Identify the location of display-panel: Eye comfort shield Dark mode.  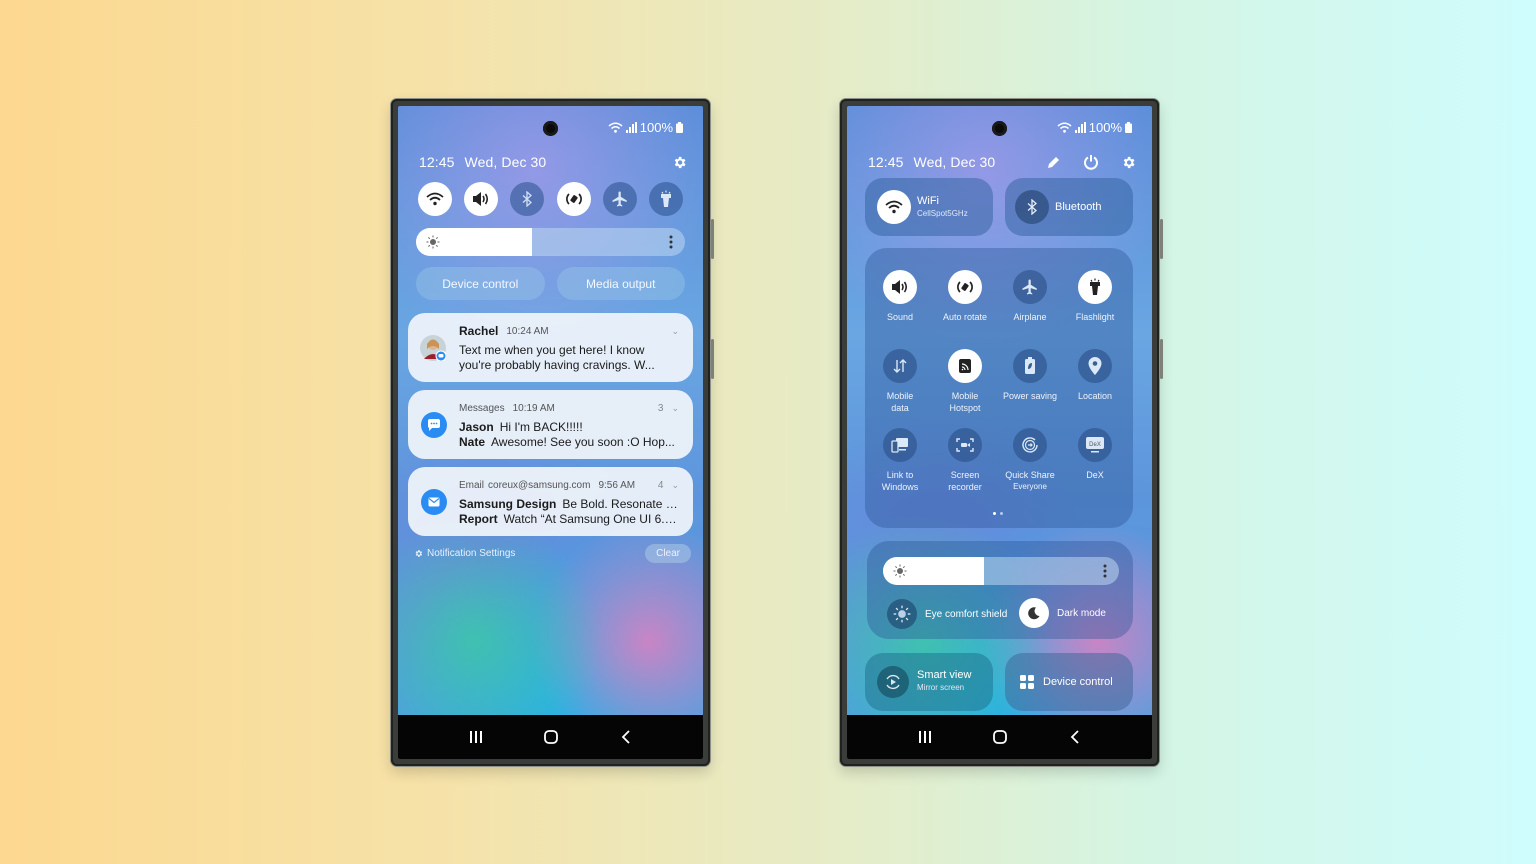
(1000, 590).